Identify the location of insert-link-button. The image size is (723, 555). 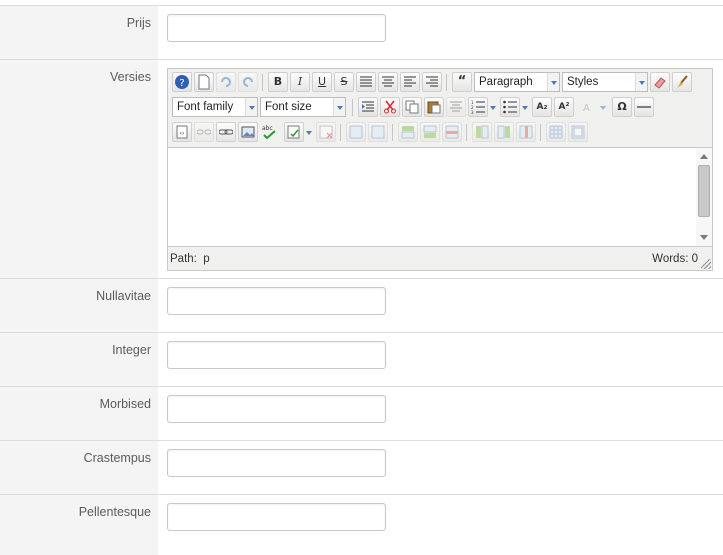
(226, 132).